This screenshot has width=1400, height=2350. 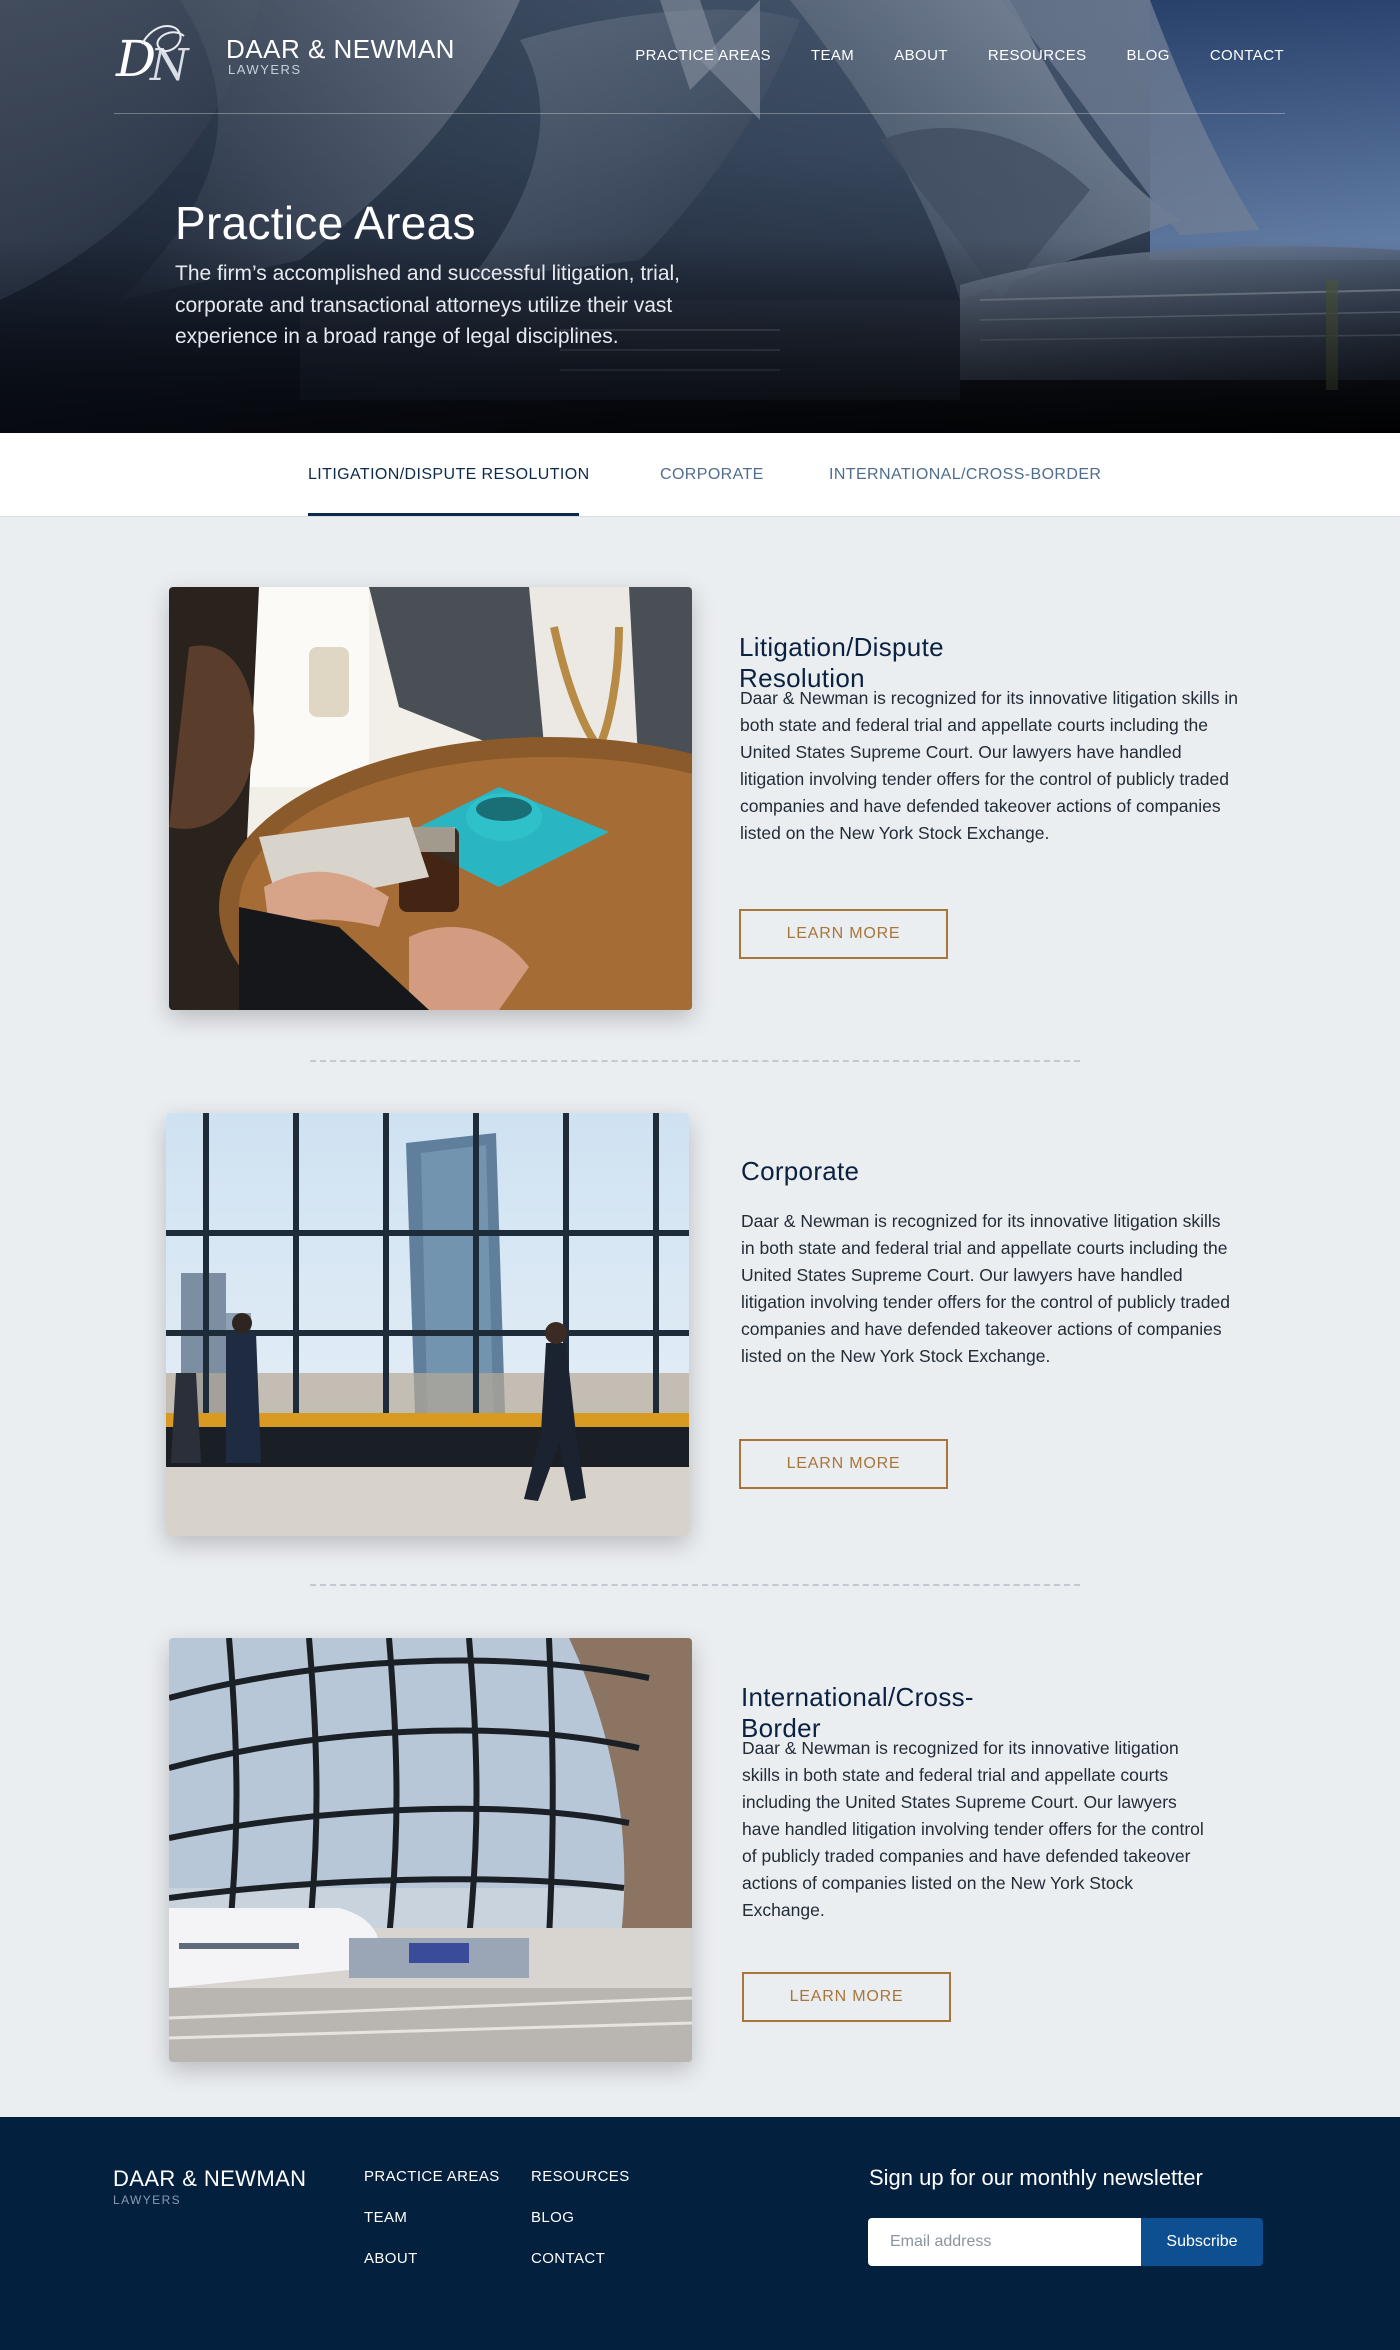 What do you see at coordinates (430, 1850) in the screenshot?
I see `airport-terminal-photo` at bounding box center [430, 1850].